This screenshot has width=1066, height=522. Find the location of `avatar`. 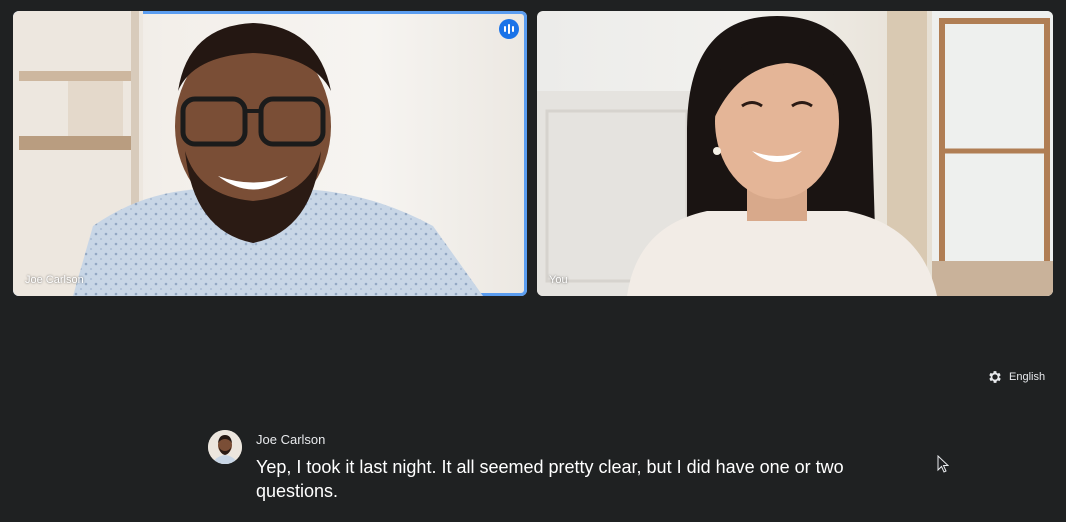

avatar is located at coordinates (225, 447).